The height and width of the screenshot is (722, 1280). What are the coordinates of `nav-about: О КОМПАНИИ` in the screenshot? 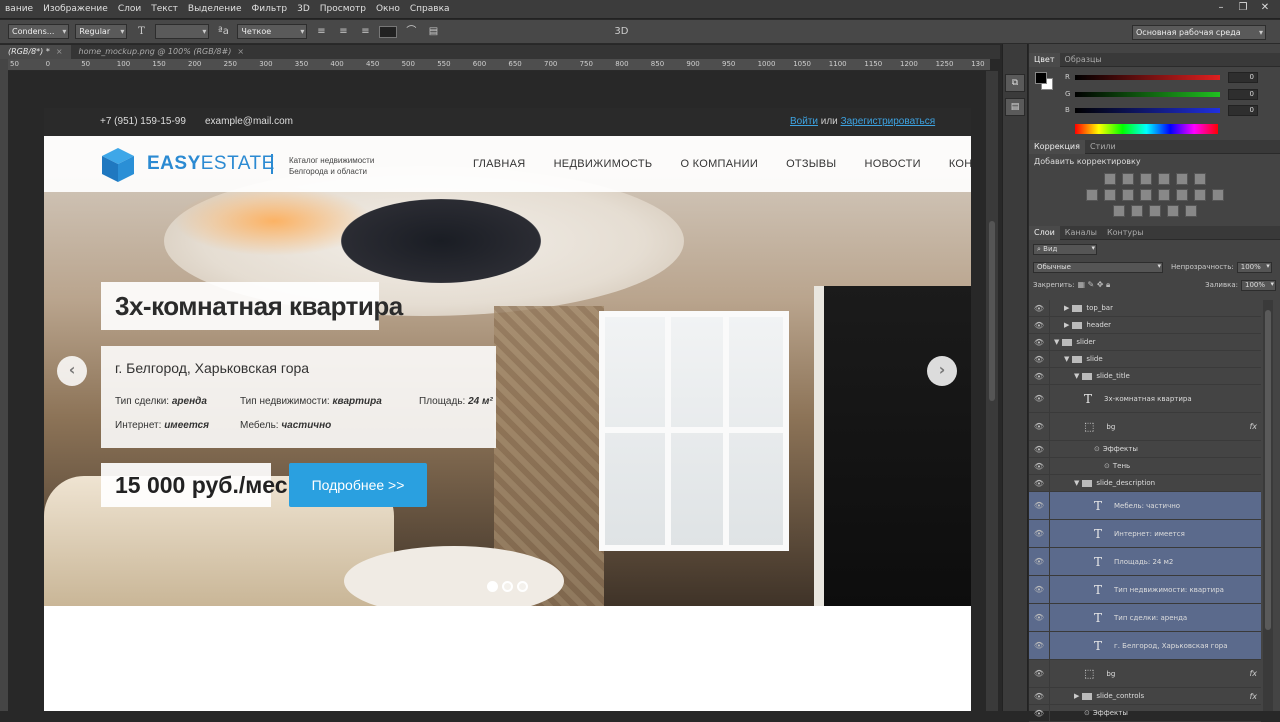 It's located at (719, 164).